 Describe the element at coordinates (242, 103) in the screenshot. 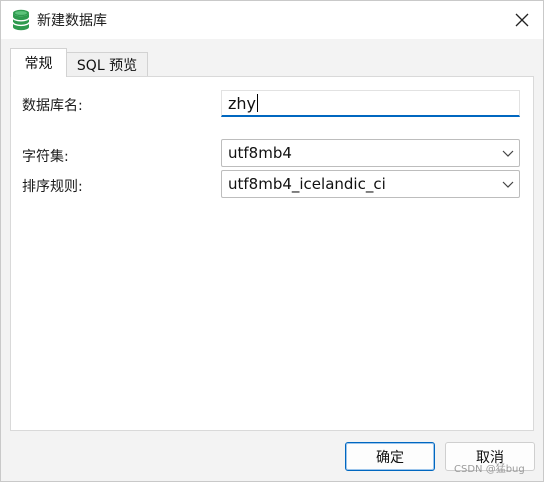

I see `db-name-value: zhy` at that location.